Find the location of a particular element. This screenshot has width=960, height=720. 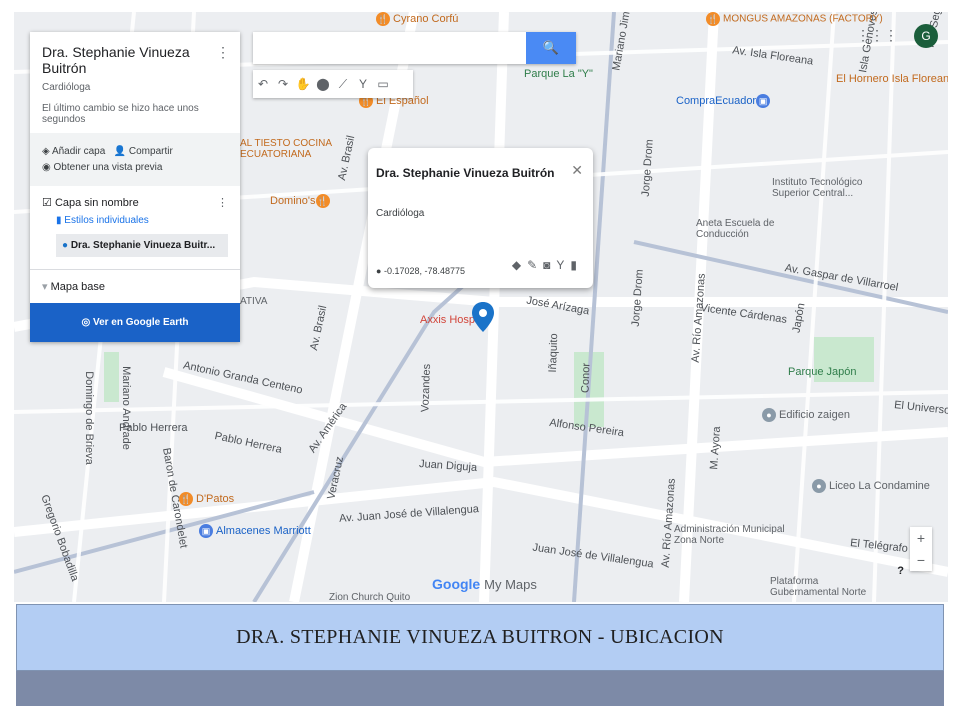

camera-icon: ◙ is located at coordinates (549, 265).